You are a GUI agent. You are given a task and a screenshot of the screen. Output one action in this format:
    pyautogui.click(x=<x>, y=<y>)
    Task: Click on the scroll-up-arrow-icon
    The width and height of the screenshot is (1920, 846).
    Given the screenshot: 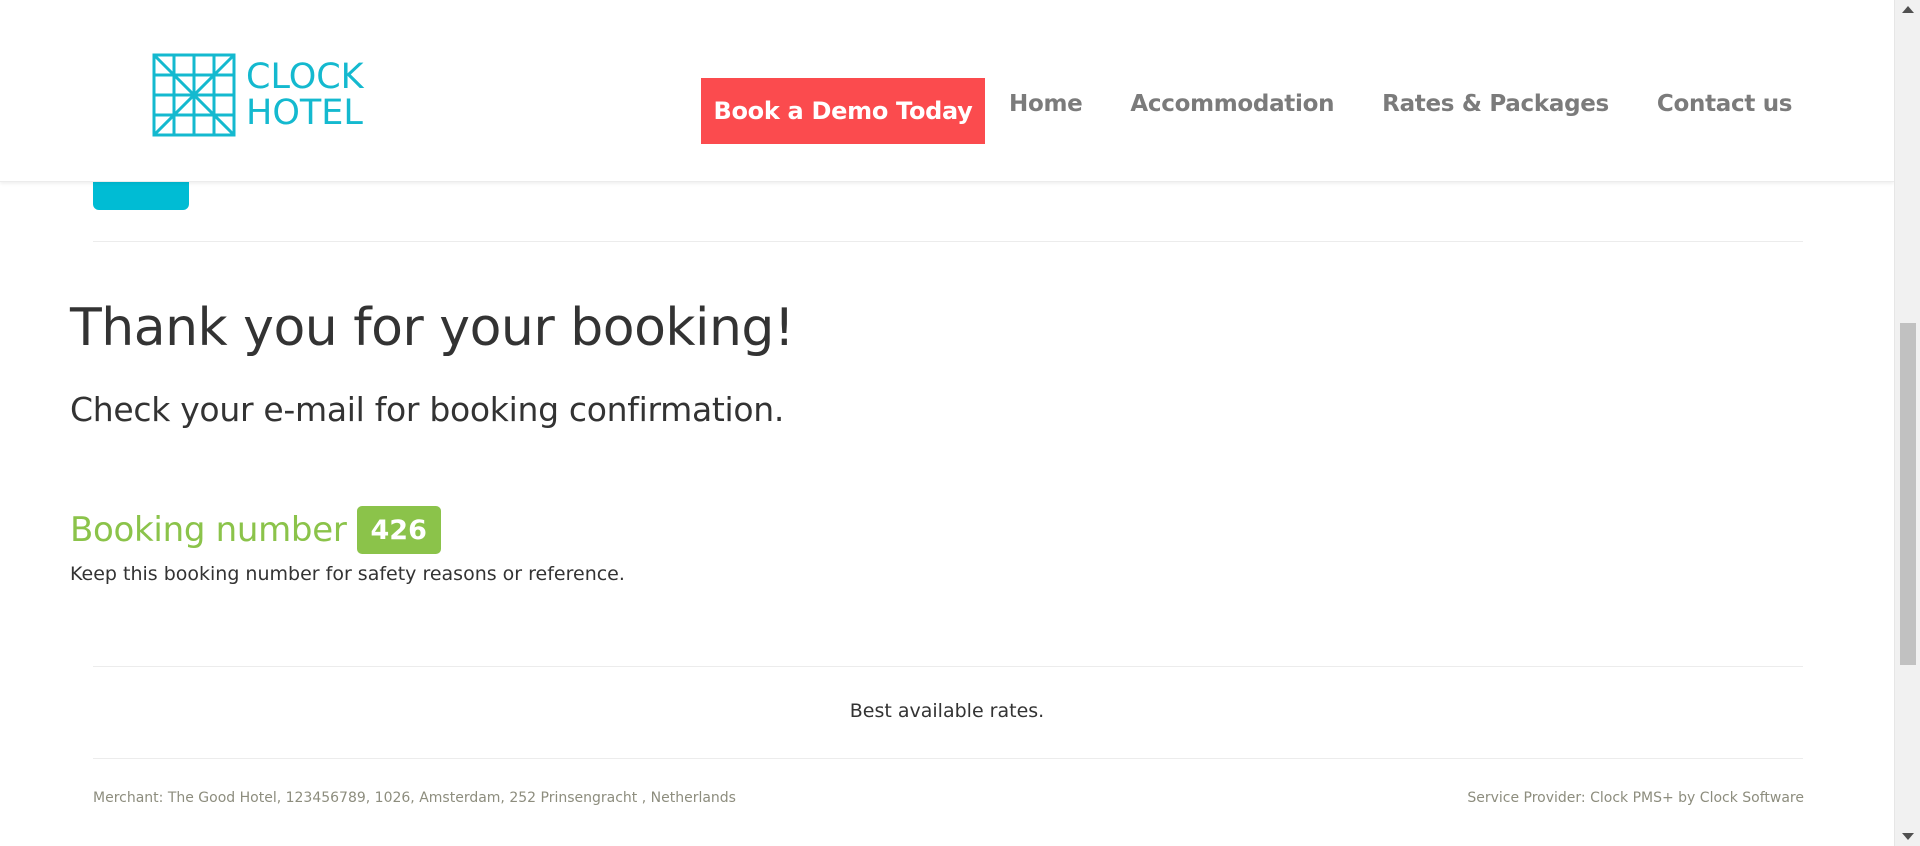 What is the action you would take?
    pyautogui.click(x=1908, y=9)
    